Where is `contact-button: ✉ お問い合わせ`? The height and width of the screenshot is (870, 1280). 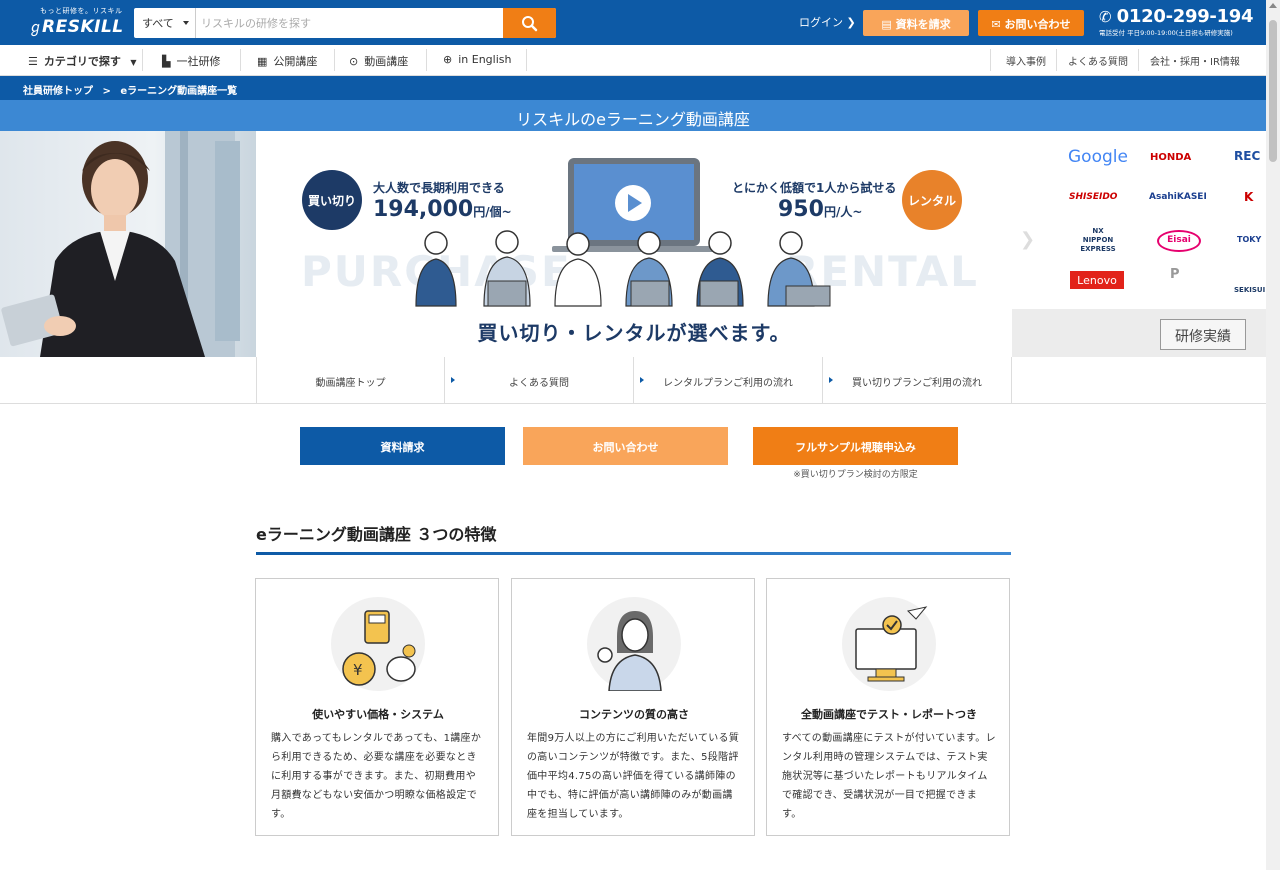 contact-button: ✉ お問い合わせ is located at coordinates (1031, 23).